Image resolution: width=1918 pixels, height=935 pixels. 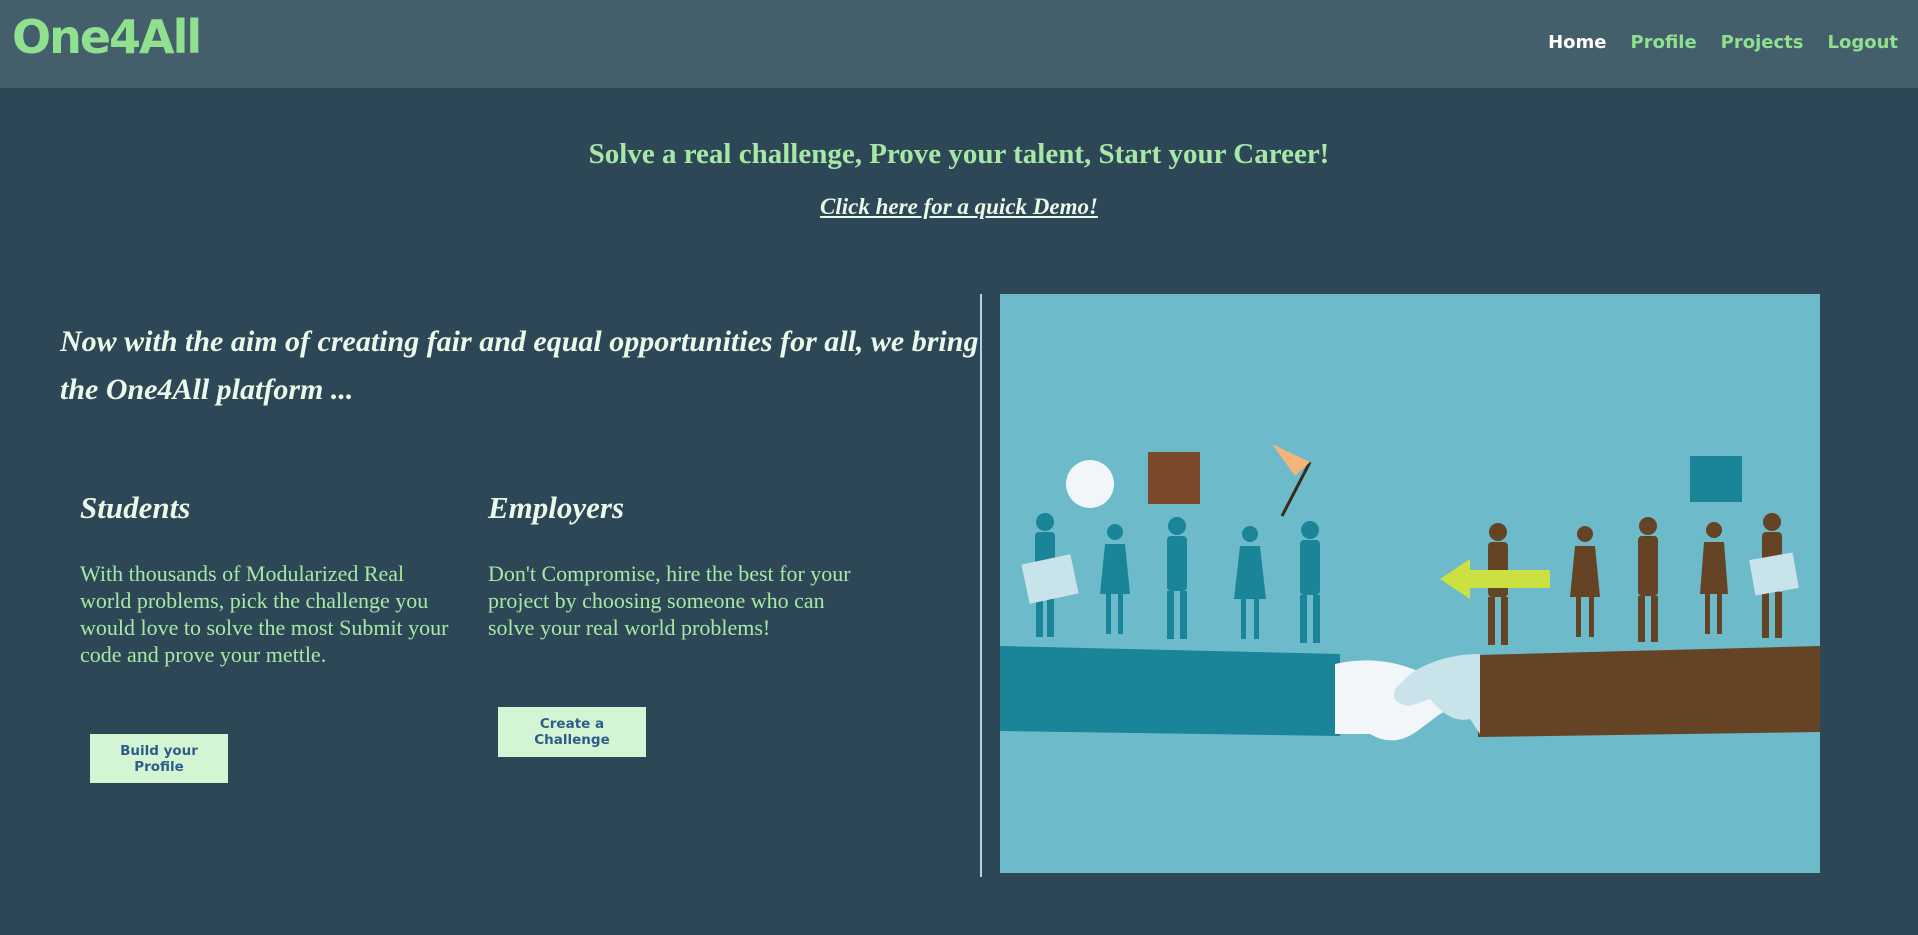 What do you see at coordinates (1762, 42) in the screenshot?
I see `nav-link-projects: Projects` at bounding box center [1762, 42].